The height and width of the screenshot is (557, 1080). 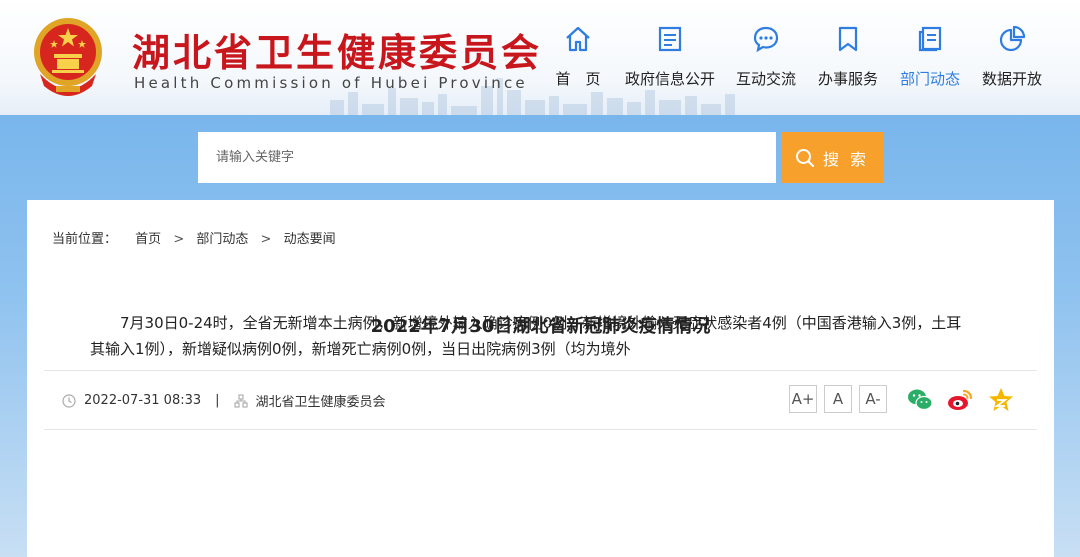 I want to click on font-size-label: A+, so click(x=803, y=399).